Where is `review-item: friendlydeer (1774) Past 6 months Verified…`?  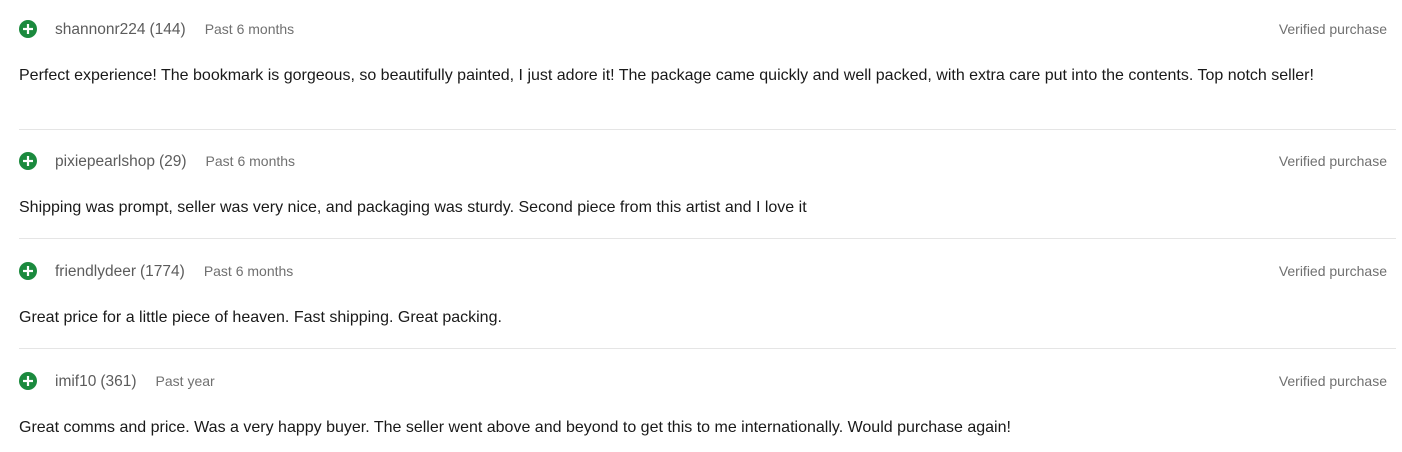 review-item: friendlydeer (1774) Past 6 months Verified… is located at coordinates (707, 293).